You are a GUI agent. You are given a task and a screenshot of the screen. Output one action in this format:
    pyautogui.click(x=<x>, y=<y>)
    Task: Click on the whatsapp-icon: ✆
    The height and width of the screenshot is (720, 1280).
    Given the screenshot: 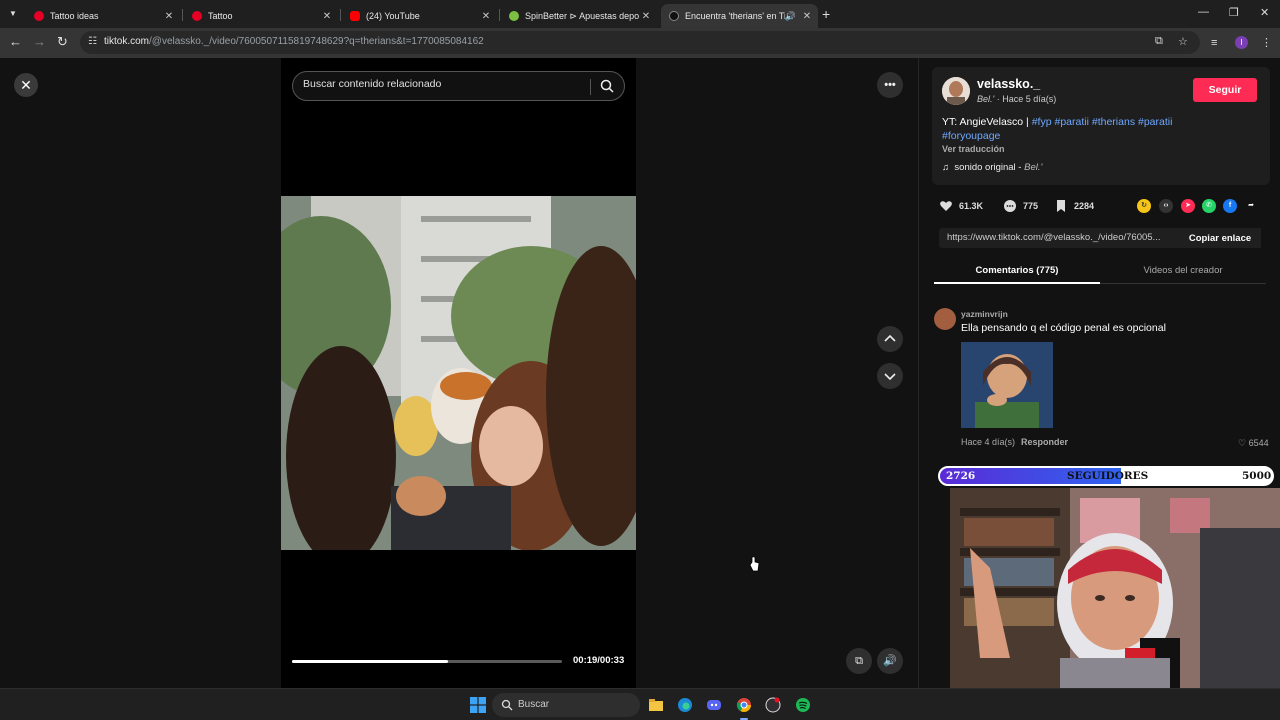 What is the action you would take?
    pyautogui.click(x=1209, y=206)
    